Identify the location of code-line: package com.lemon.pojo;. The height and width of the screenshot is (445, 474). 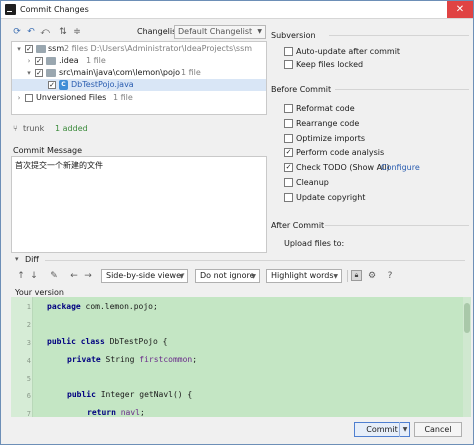
(102, 306).